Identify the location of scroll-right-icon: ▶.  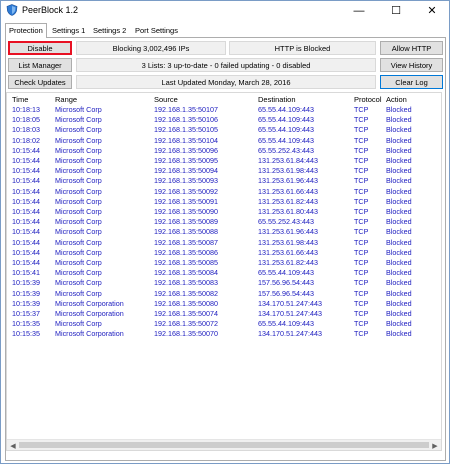
(435, 445).